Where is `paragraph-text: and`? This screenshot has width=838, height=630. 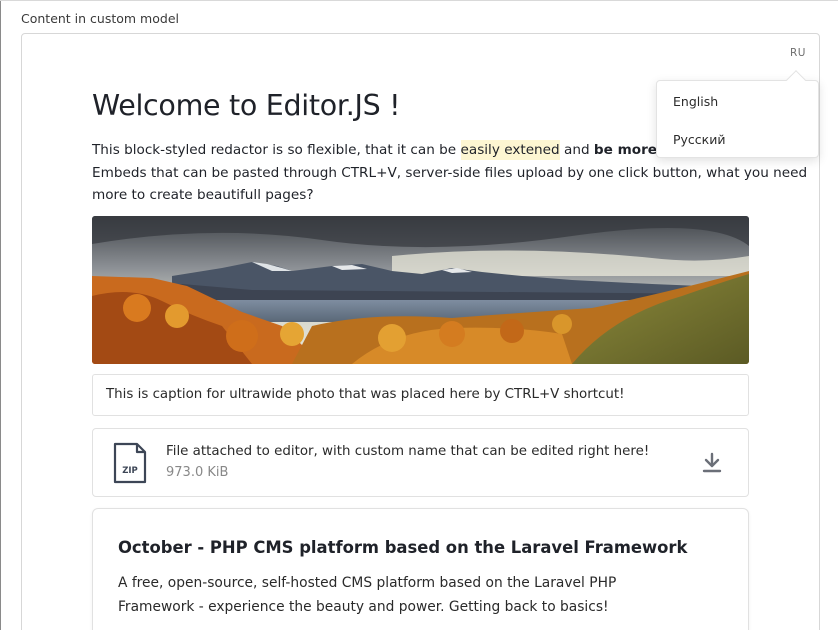
paragraph-text: and is located at coordinates (576, 150).